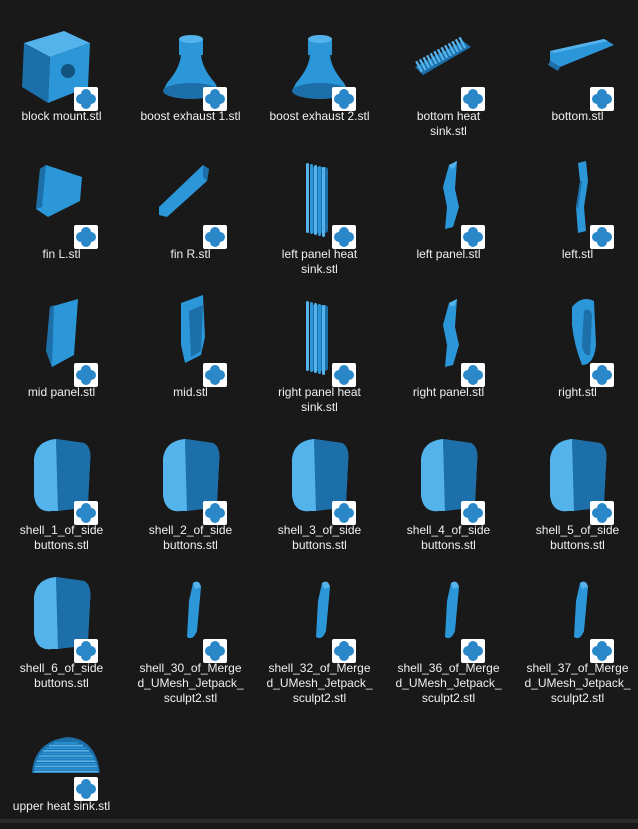 This screenshot has height=829, width=638. Describe the element at coordinates (448, 212) in the screenshot. I see `file-item: left panel.stl` at that location.